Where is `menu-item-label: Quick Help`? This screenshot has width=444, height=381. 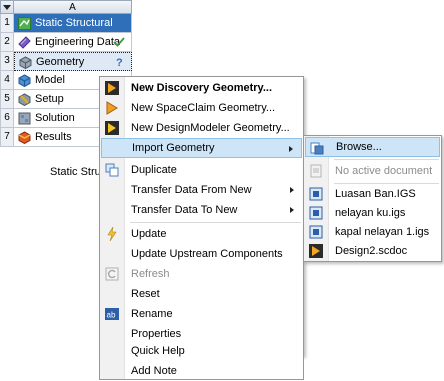 menu-item-label: Quick Help is located at coordinates (158, 351).